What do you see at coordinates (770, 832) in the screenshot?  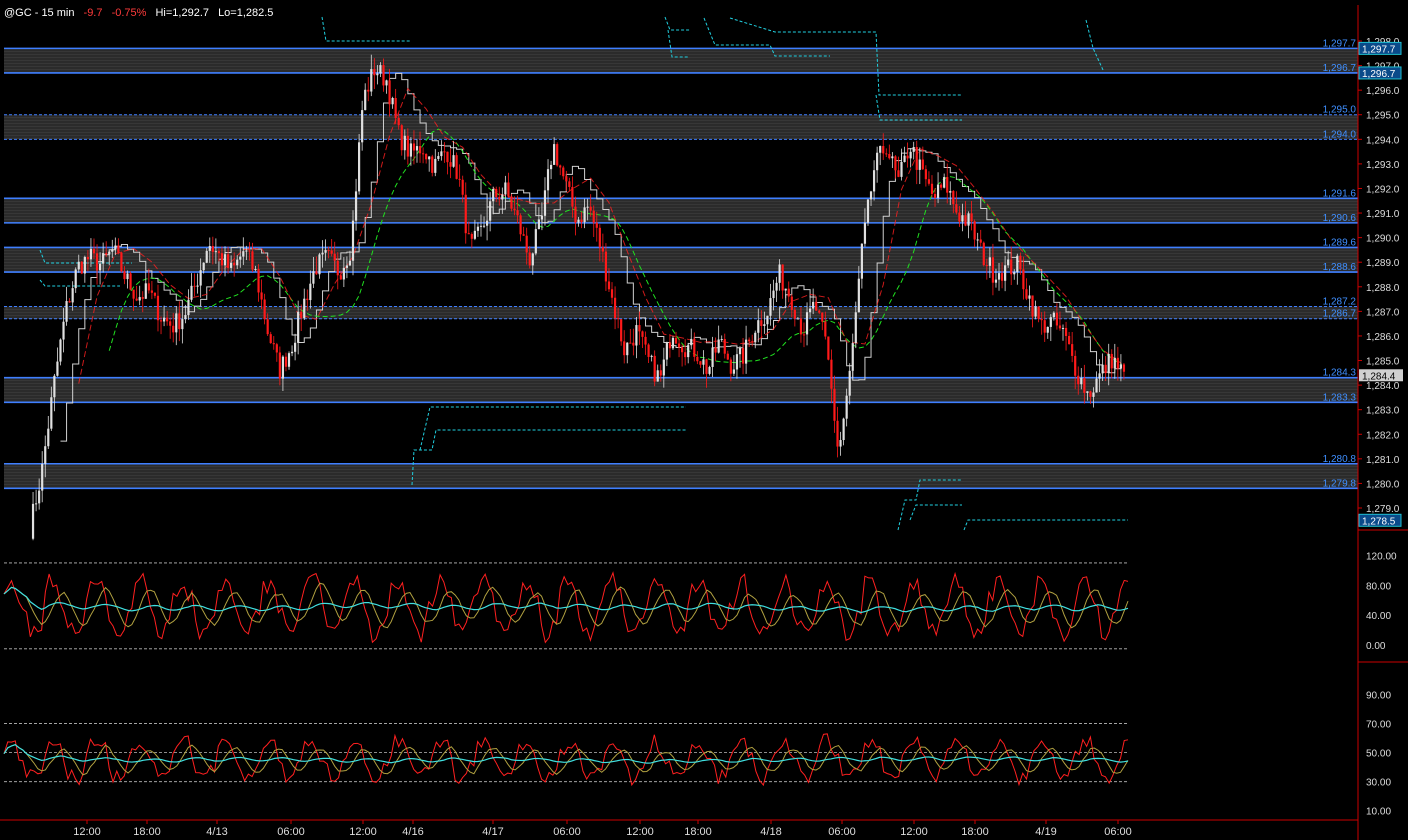 I see `x-tick-label: 4/18` at bounding box center [770, 832].